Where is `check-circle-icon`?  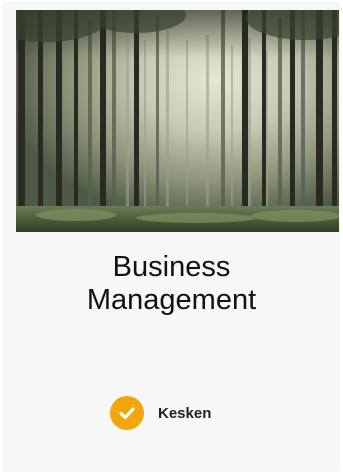
check-circle-icon is located at coordinates (127, 413).